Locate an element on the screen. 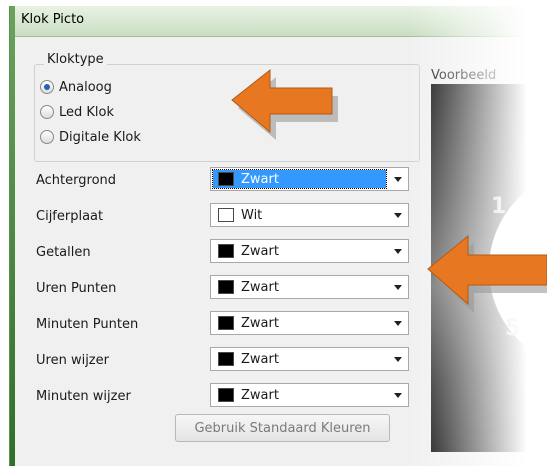 This screenshot has height=466, width=547. label-cijferplaat: Cijferplaat is located at coordinates (70, 216).